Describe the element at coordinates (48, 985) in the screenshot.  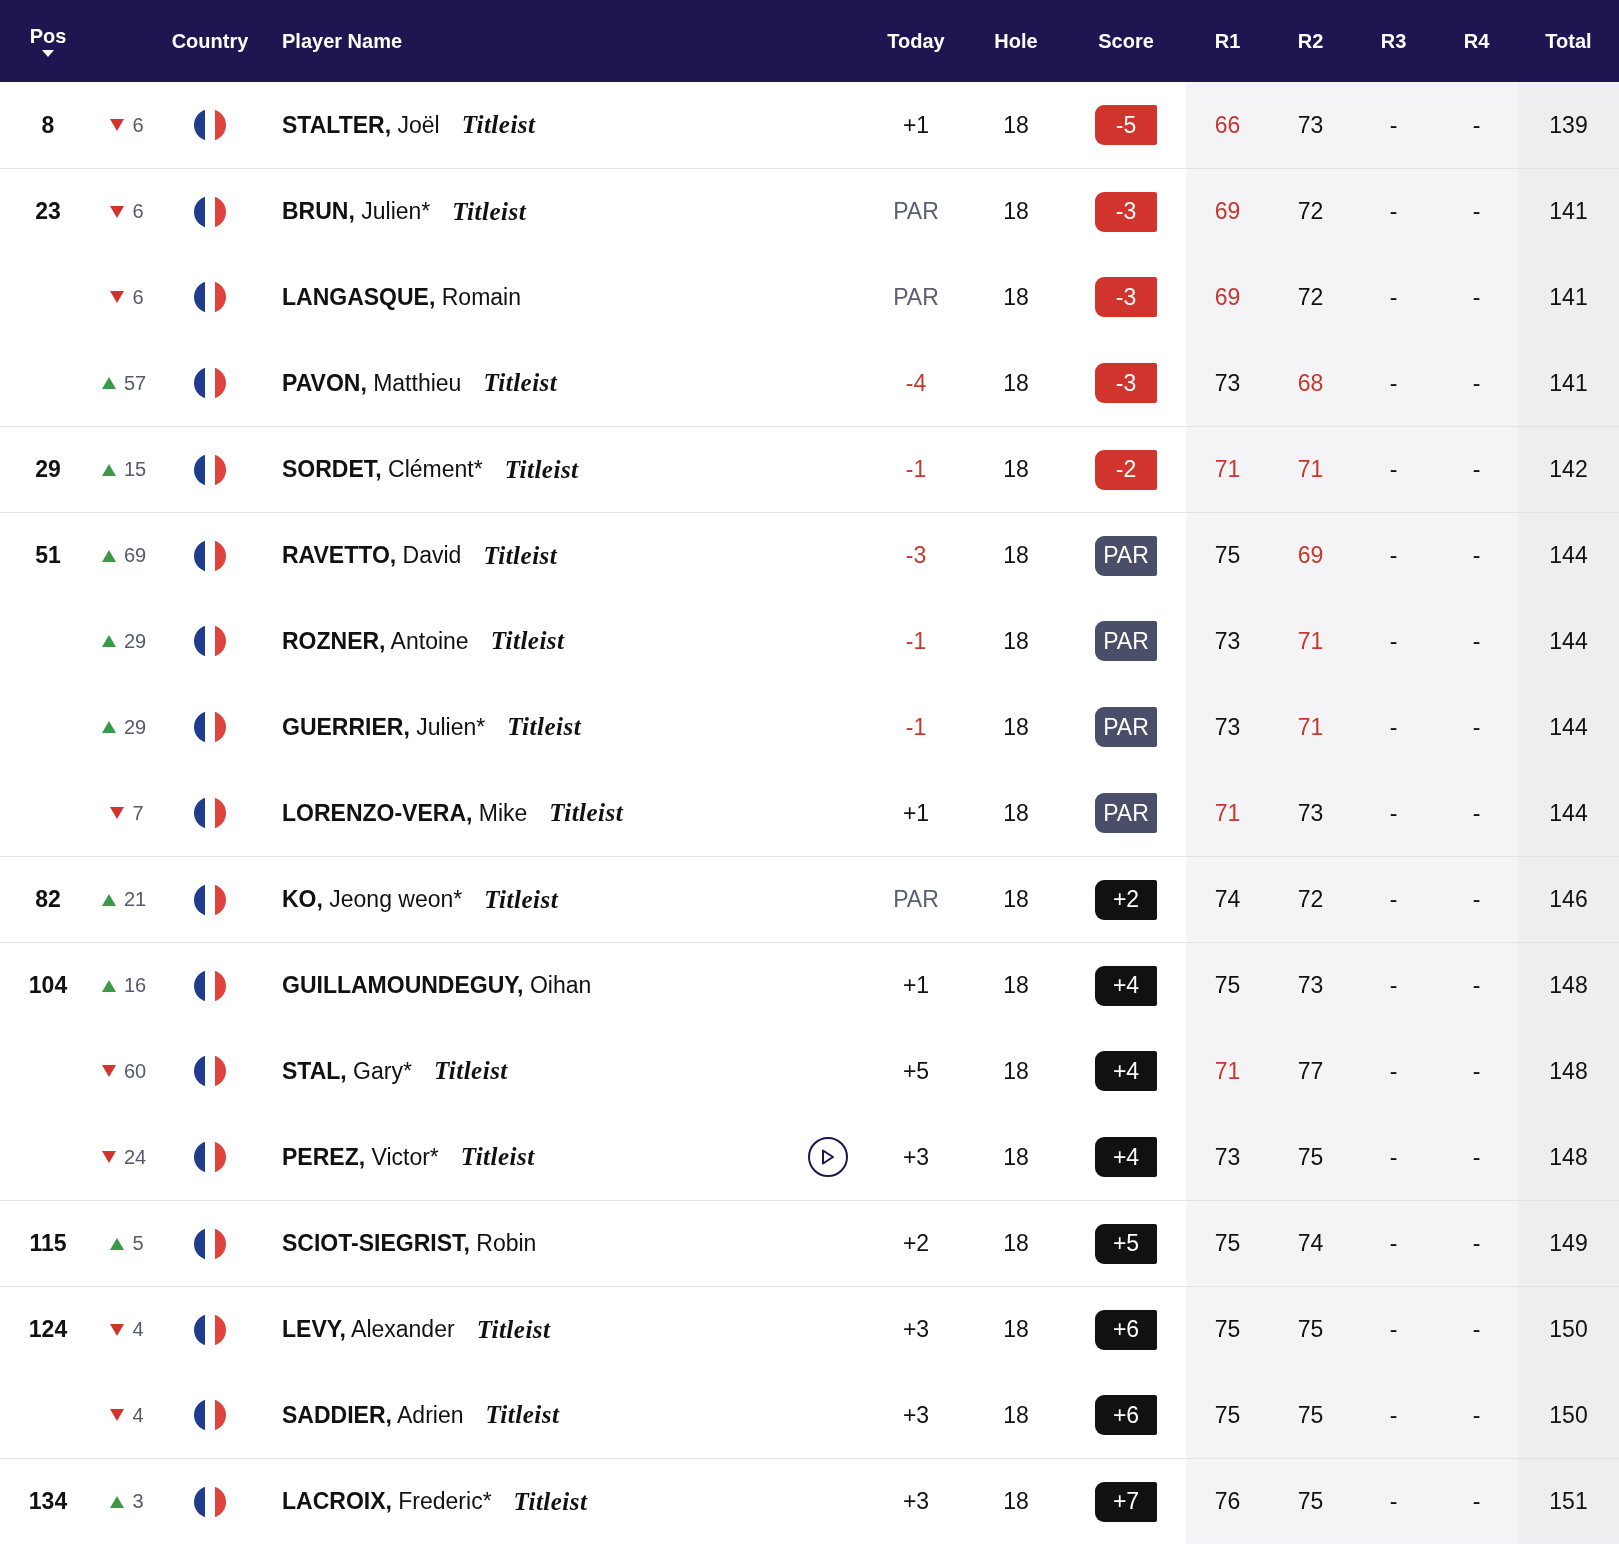
I see `position-text: 104` at that location.